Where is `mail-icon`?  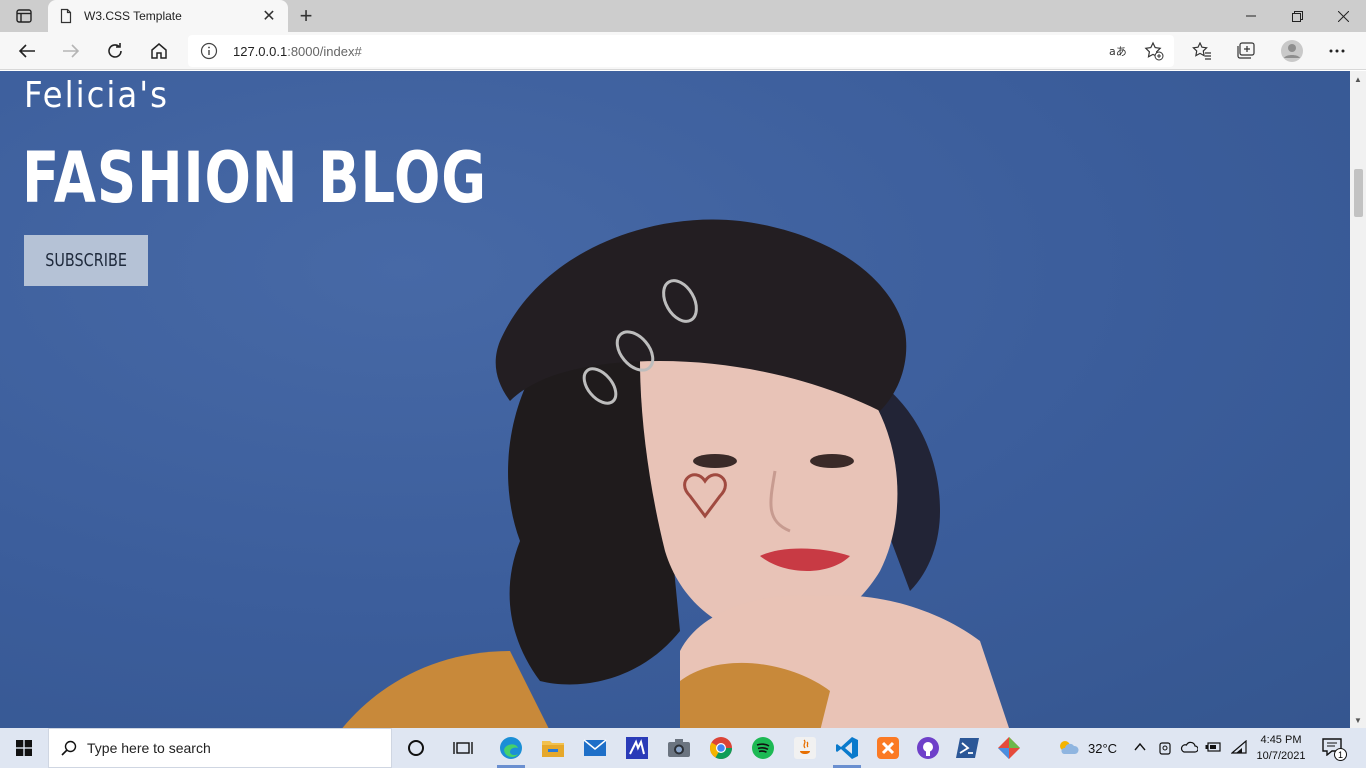
mail-icon is located at coordinates (595, 747).